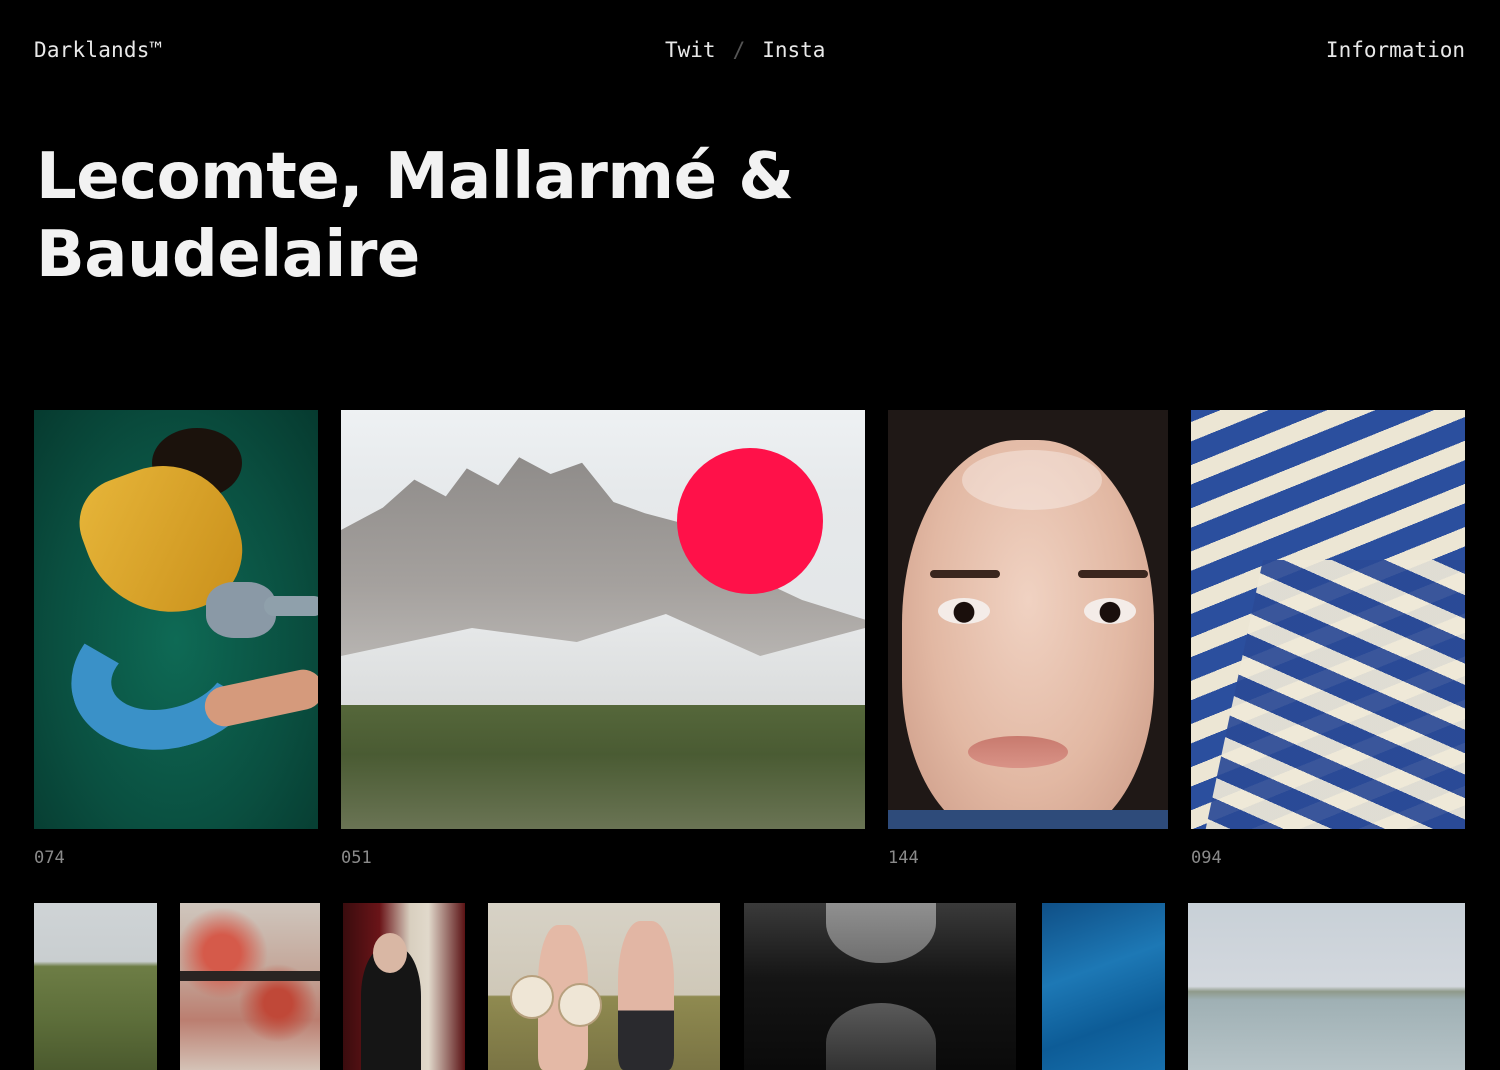 The image size is (1500, 1070). Describe the element at coordinates (1206, 858) in the screenshot. I see `tile-number: 094` at that location.